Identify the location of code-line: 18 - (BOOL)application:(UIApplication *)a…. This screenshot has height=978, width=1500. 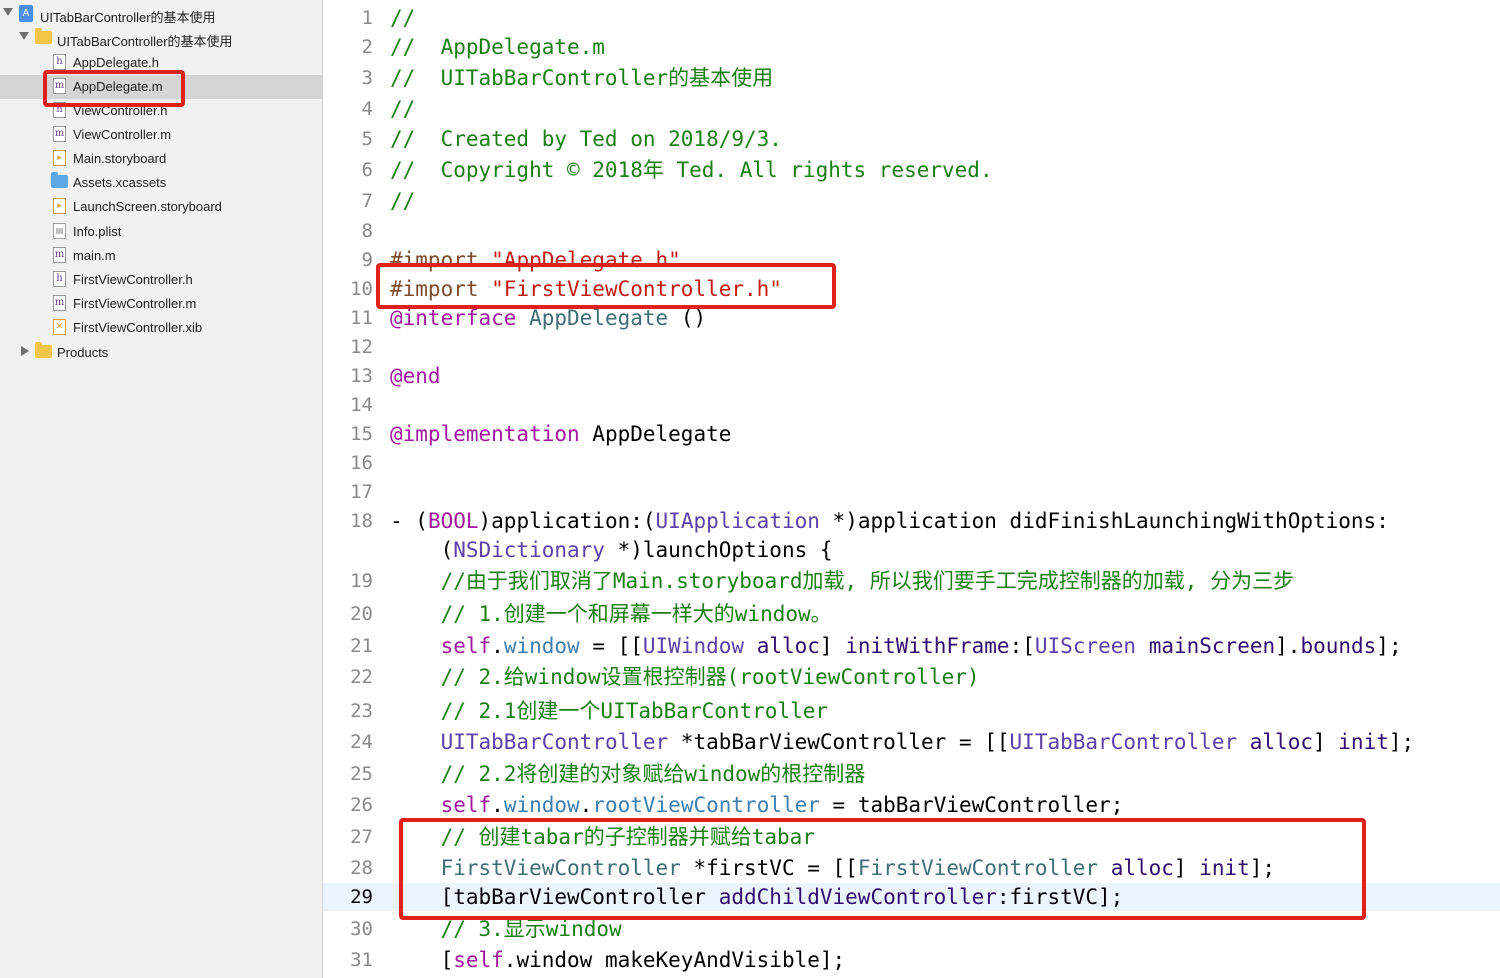
(911, 521).